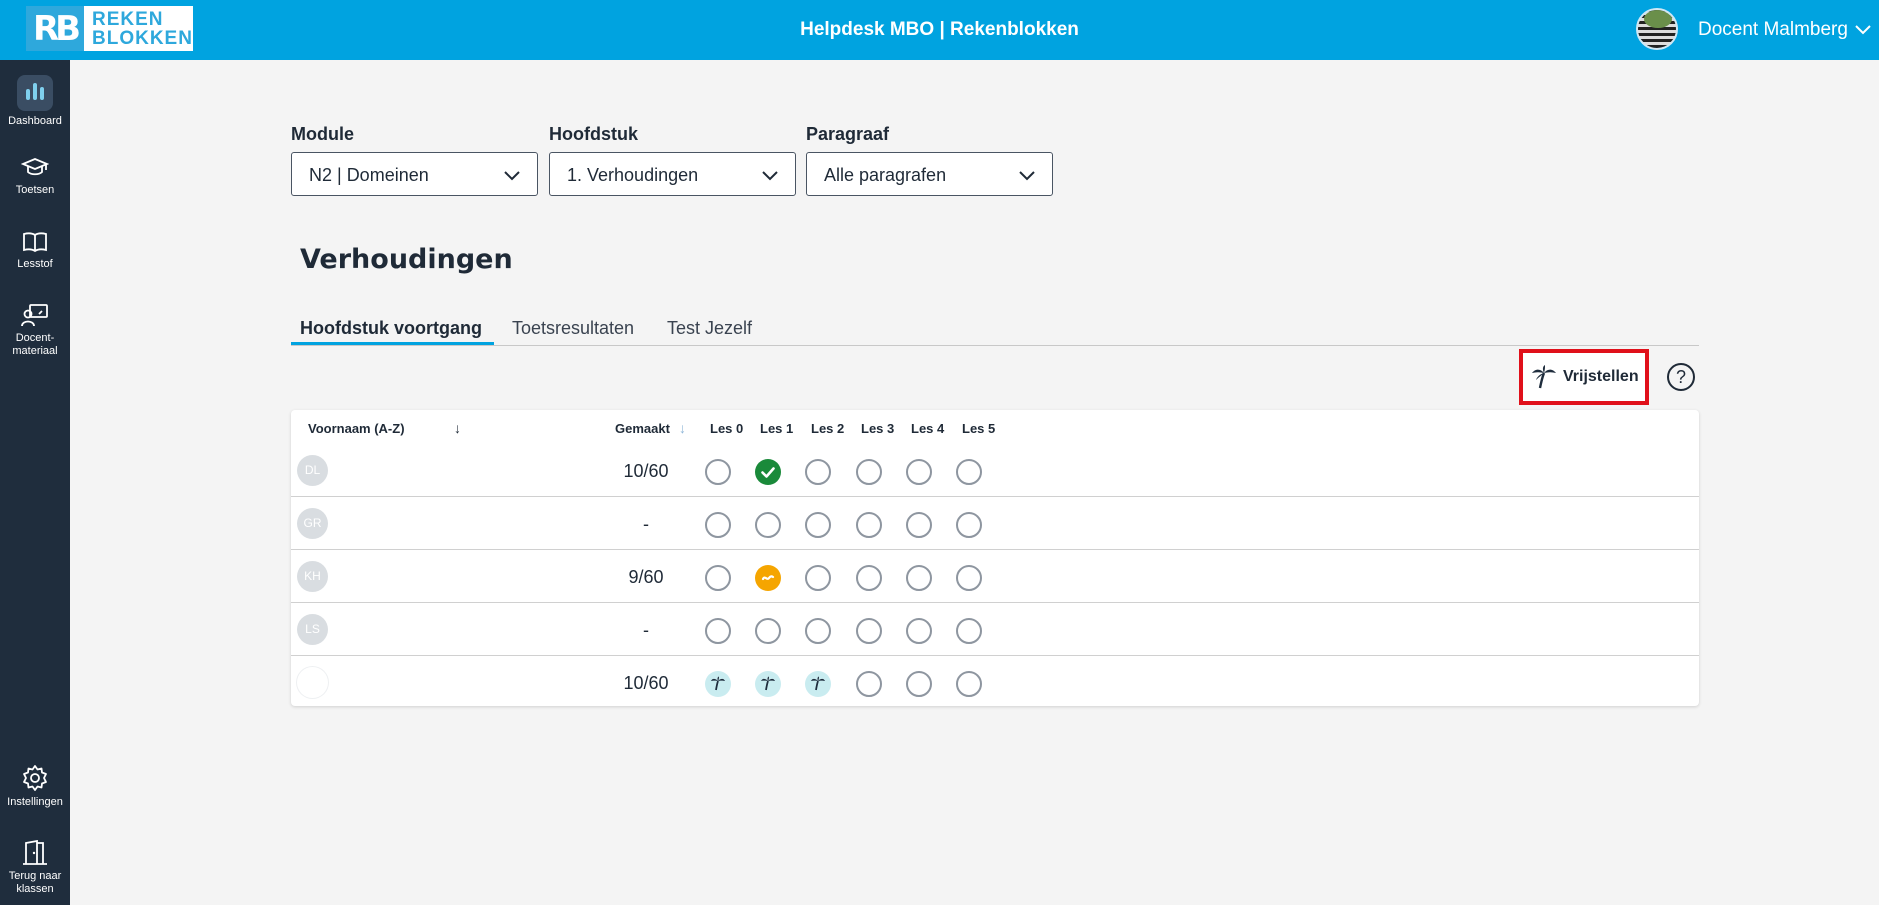 This screenshot has height=905, width=1879. What do you see at coordinates (312, 629) in the screenshot?
I see `student-avatar: LS` at bounding box center [312, 629].